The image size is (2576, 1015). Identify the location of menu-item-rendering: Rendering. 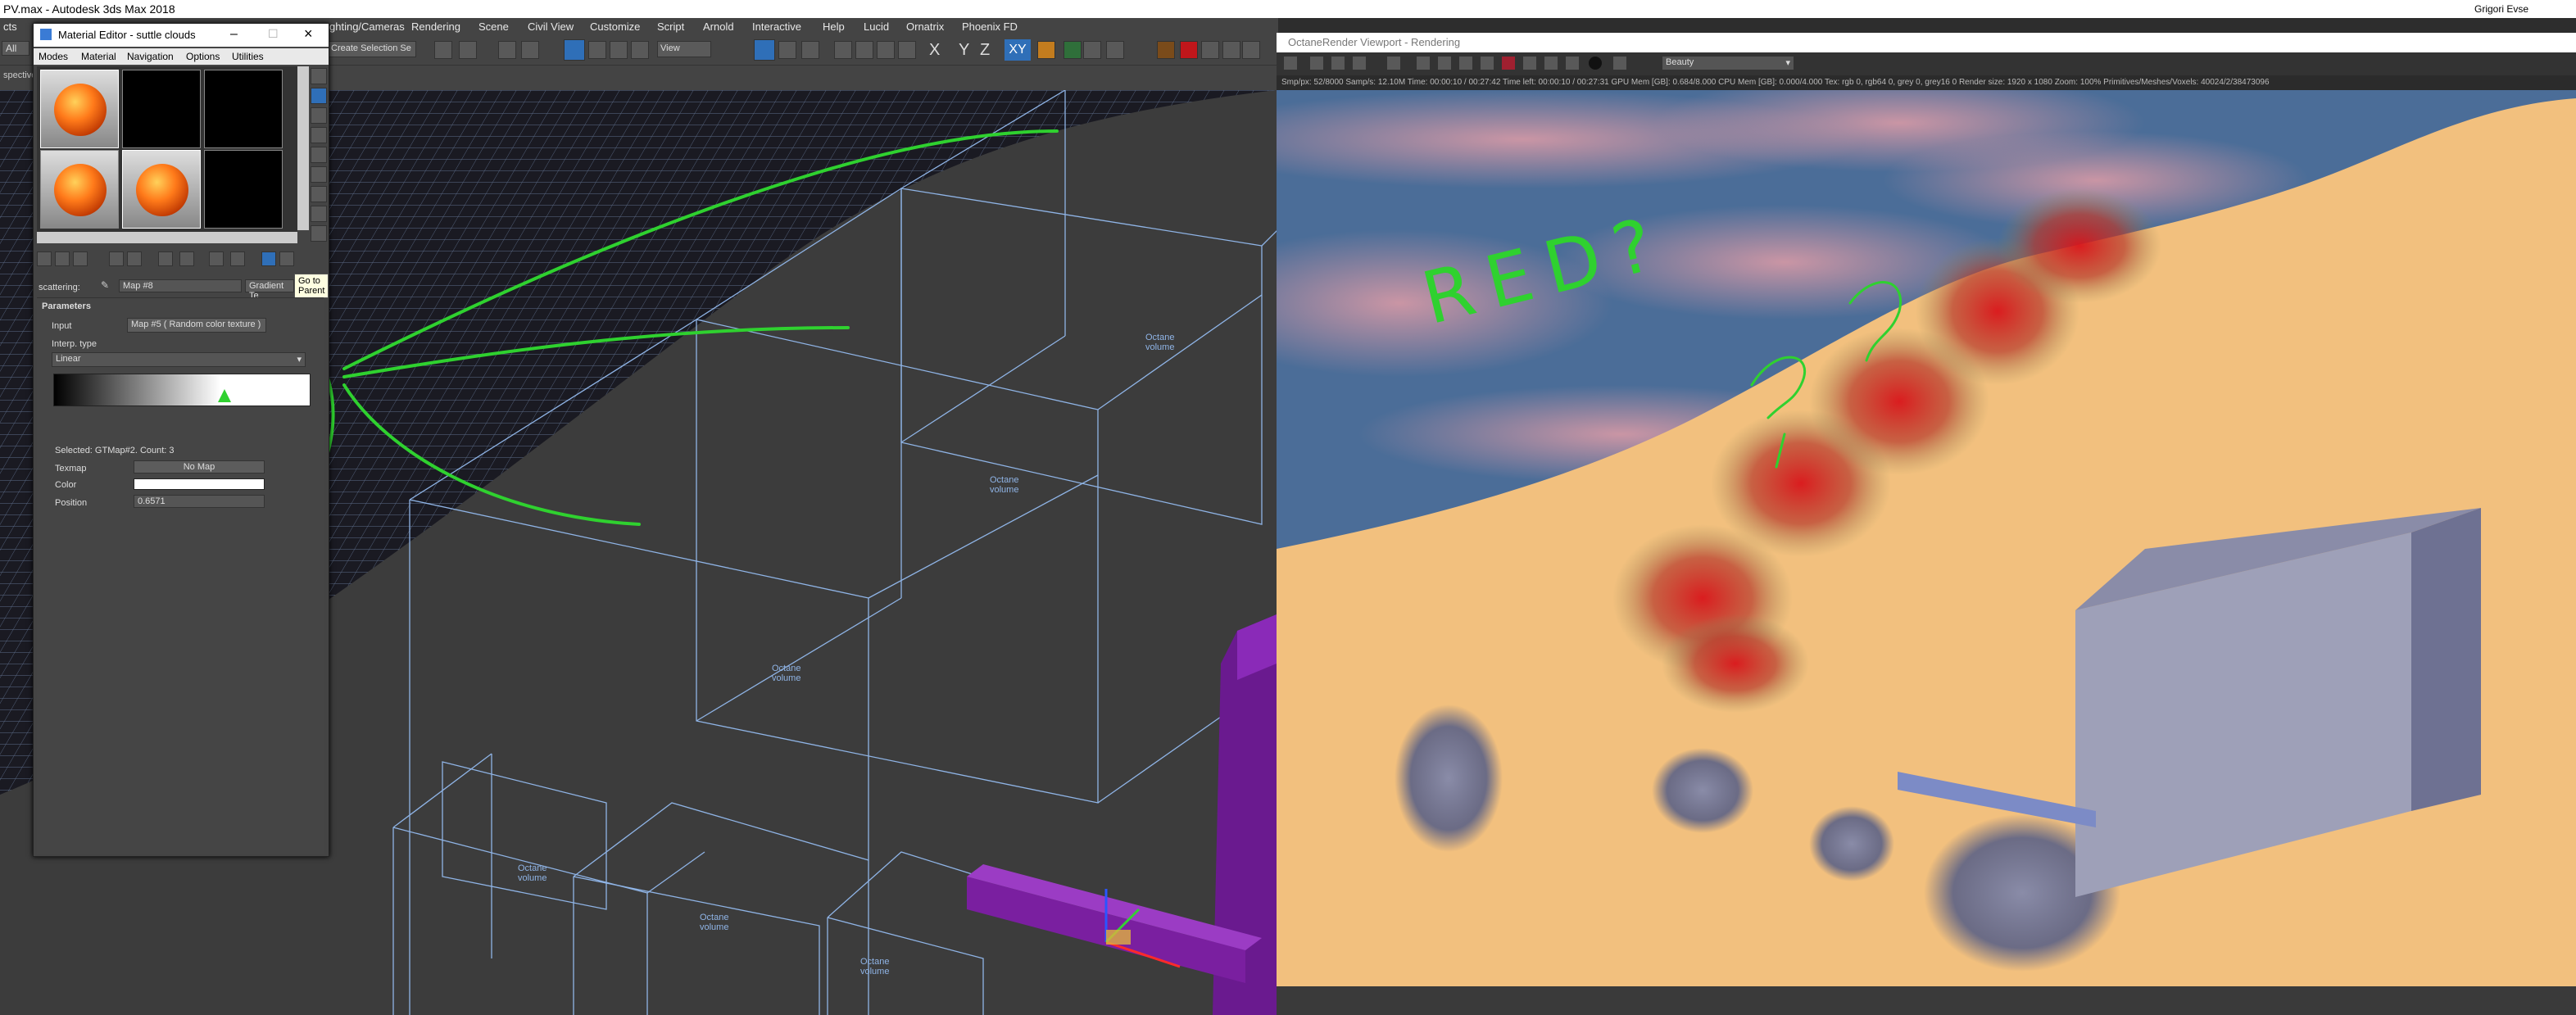
(435, 26).